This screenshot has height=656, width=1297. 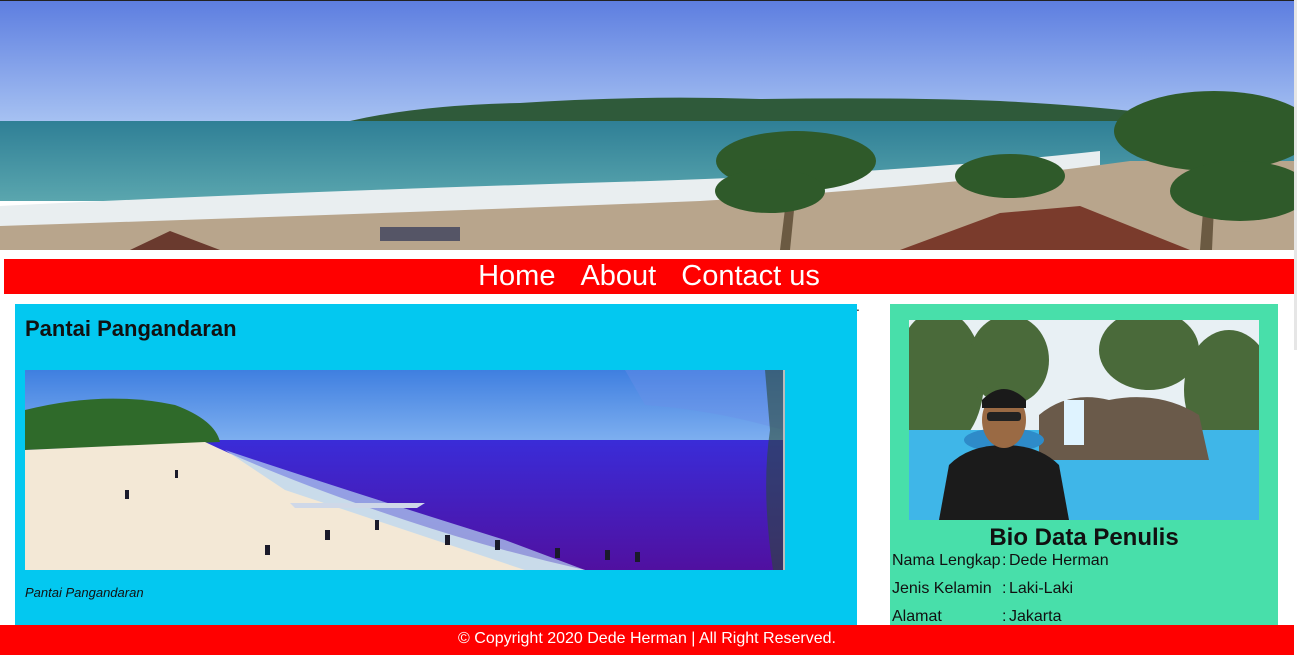 What do you see at coordinates (942, 588) in the screenshot?
I see `bio-label: Jenis Kelamin` at bounding box center [942, 588].